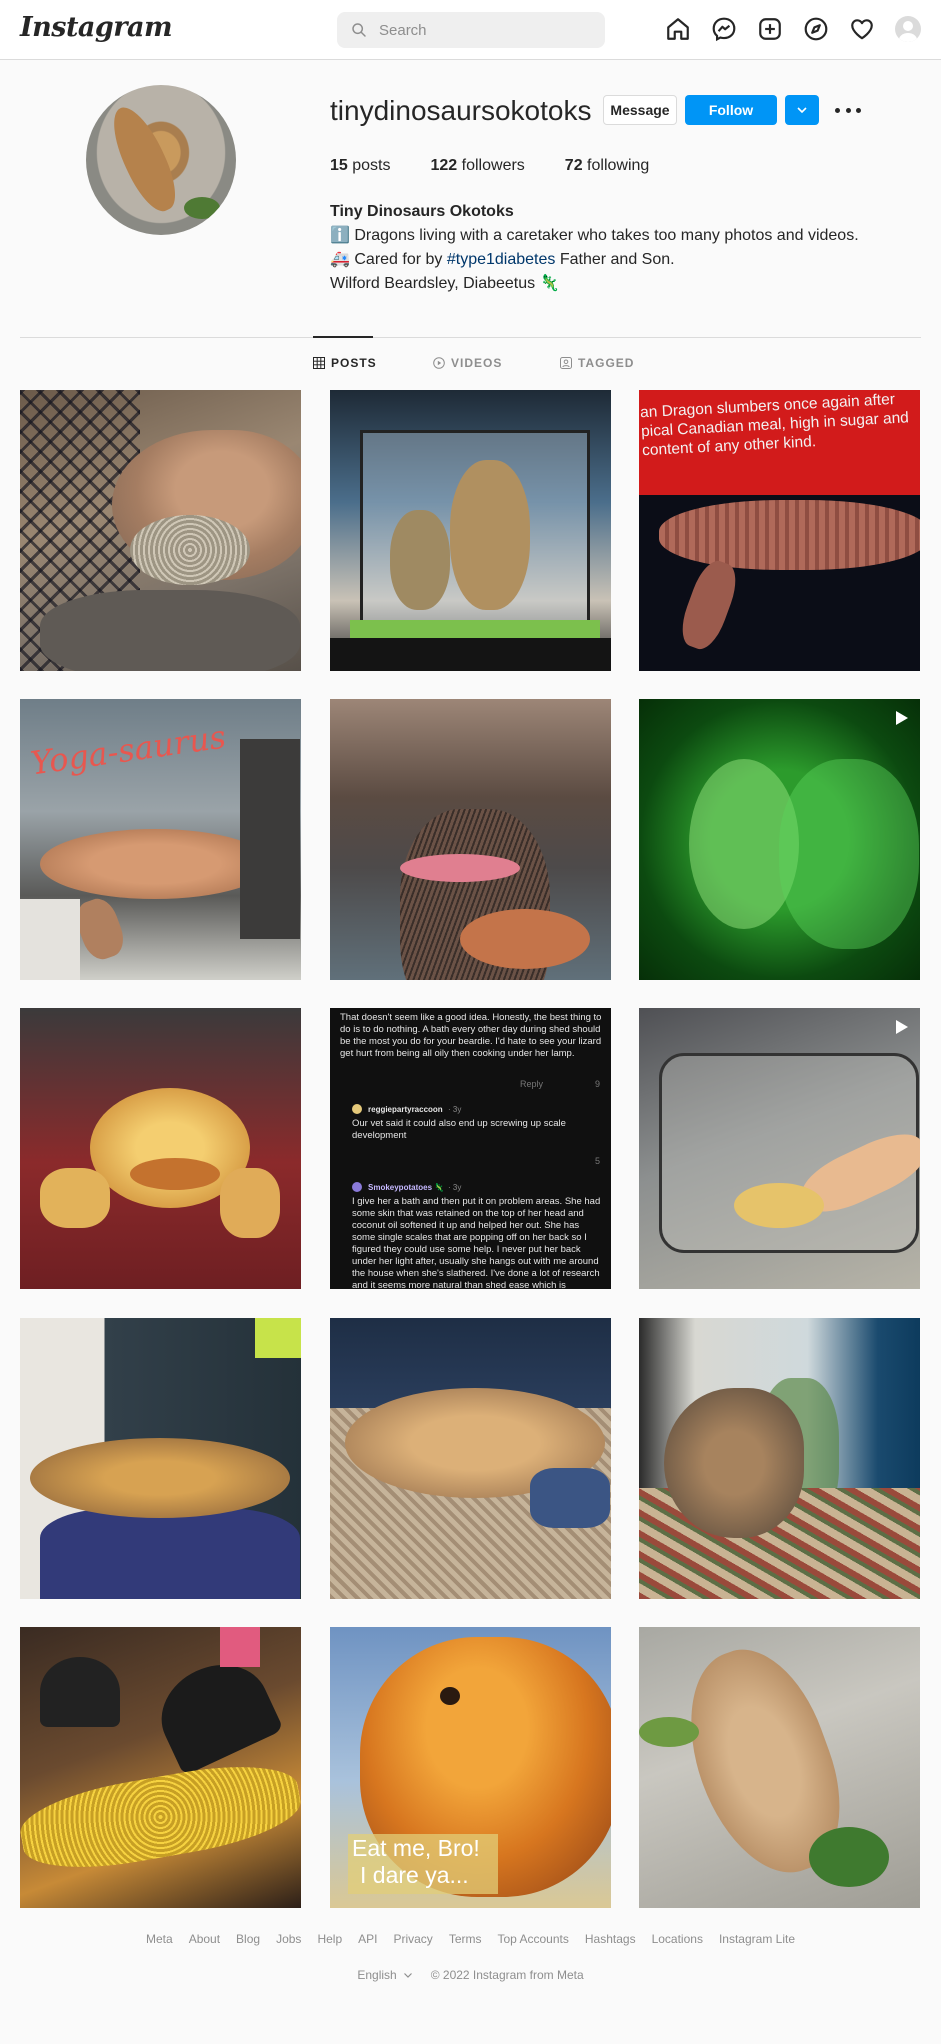  I want to click on profile-username: tinydinosaursokotoks, so click(461, 110).